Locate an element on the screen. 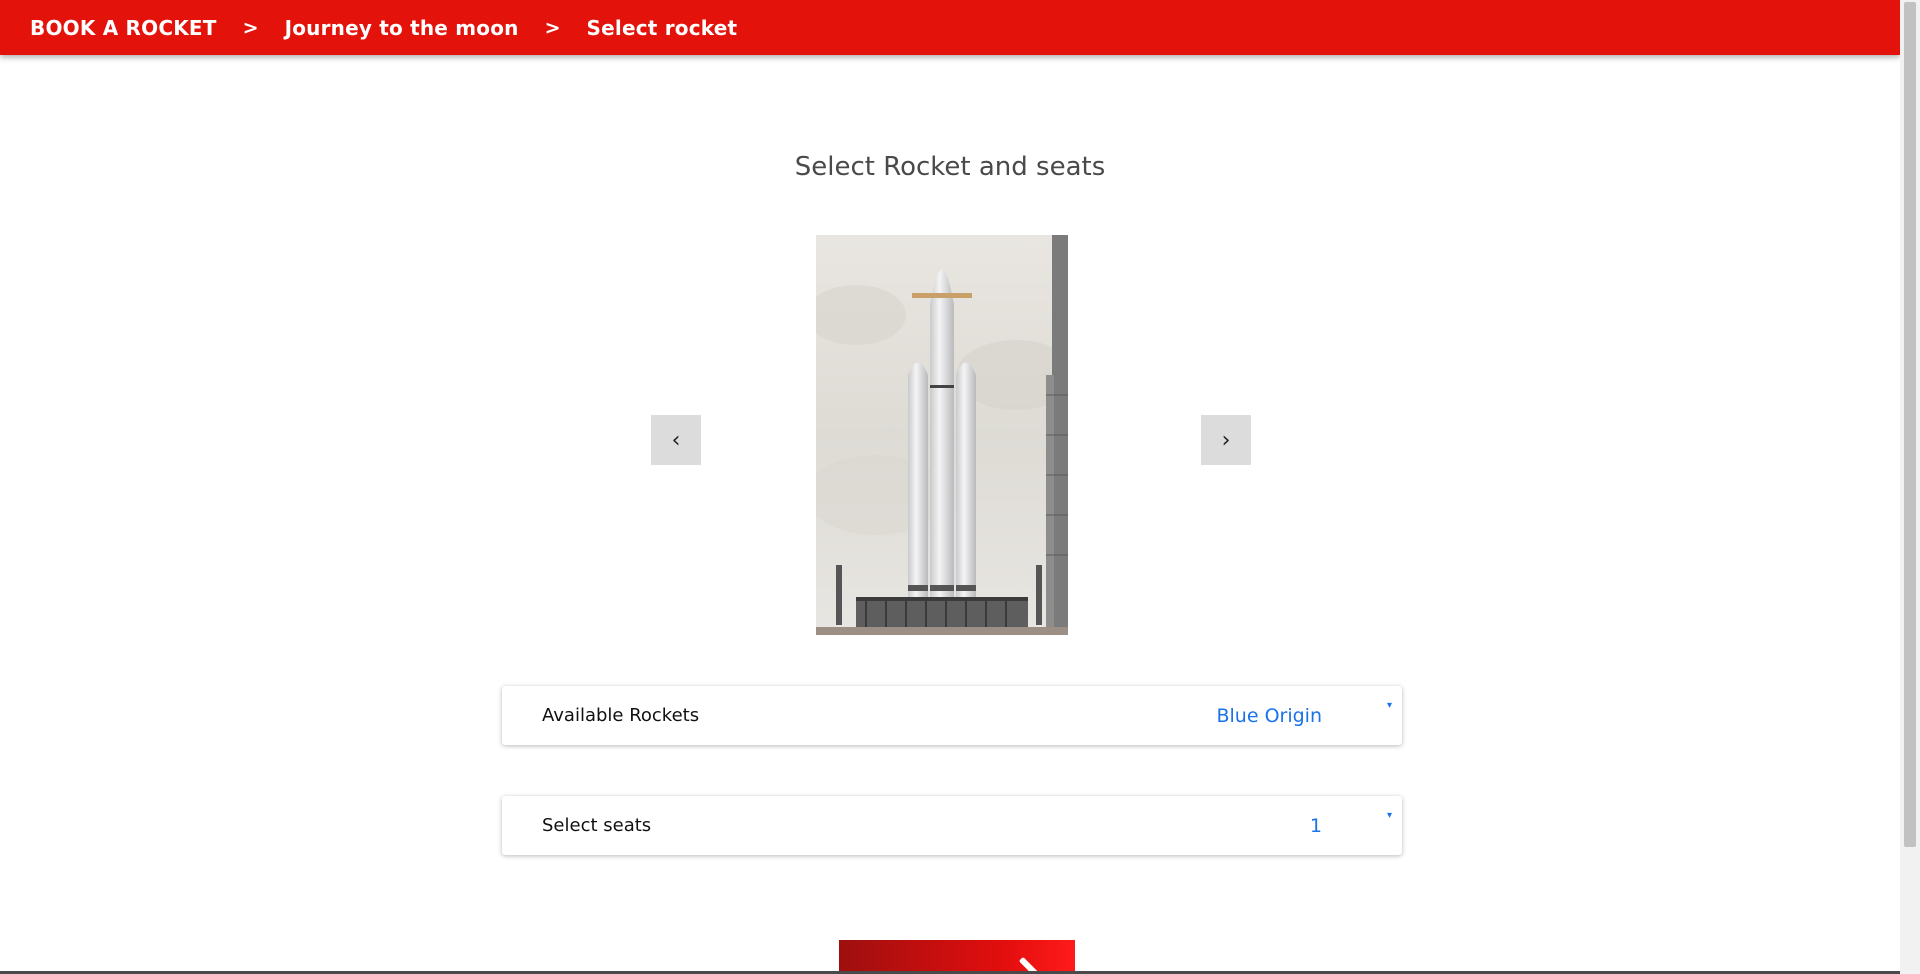 The image size is (1920, 974). breadcrumb-item-select-rocket: Select rocket is located at coordinates (662, 27).